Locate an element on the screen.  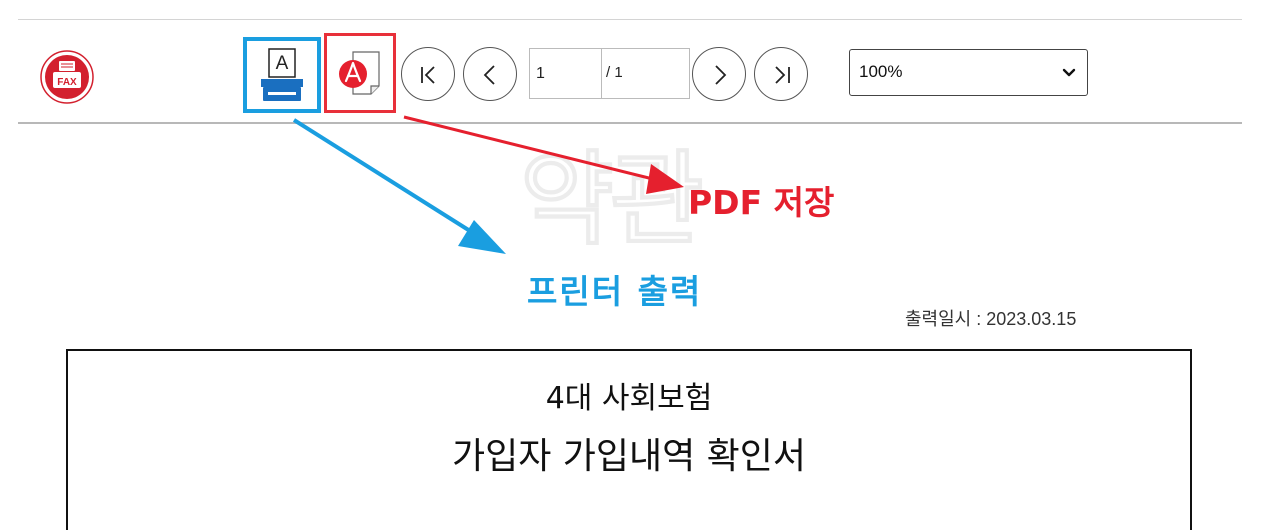
pdf-arrow-head is located at coordinates (665, 179).